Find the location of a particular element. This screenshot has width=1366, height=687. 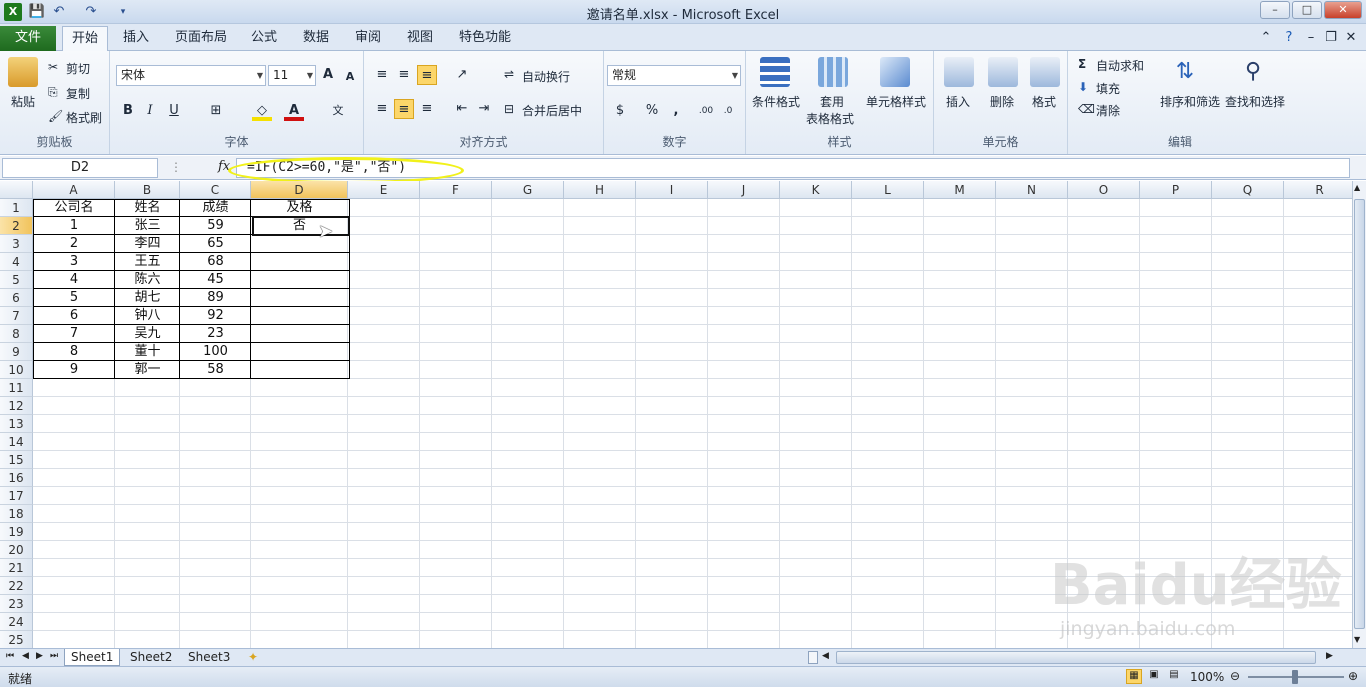

row-header-12: 12 is located at coordinates (16, 406).